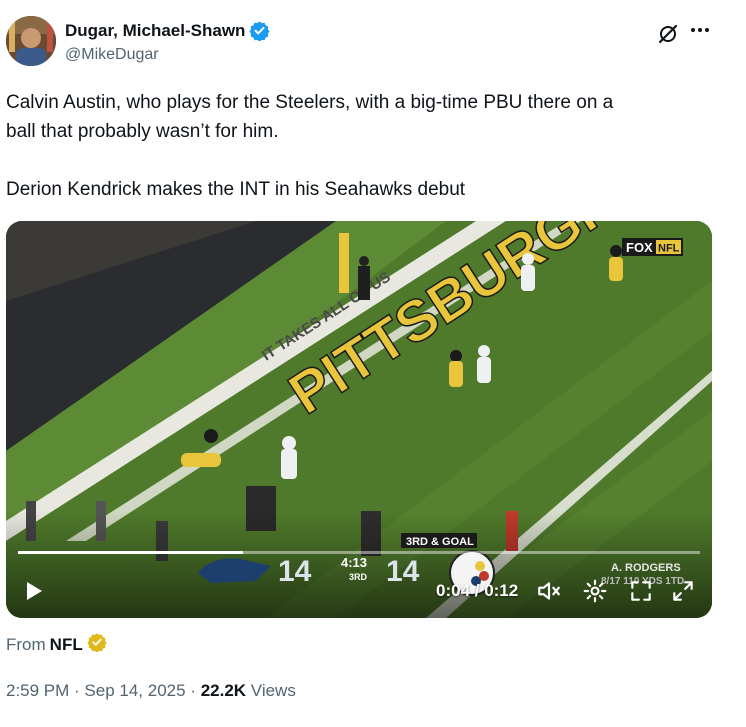 The image size is (746, 727). What do you see at coordinates (595, 591) in the screenshot?
I see `settings-gear-icon` at bounding box center [595, 591].